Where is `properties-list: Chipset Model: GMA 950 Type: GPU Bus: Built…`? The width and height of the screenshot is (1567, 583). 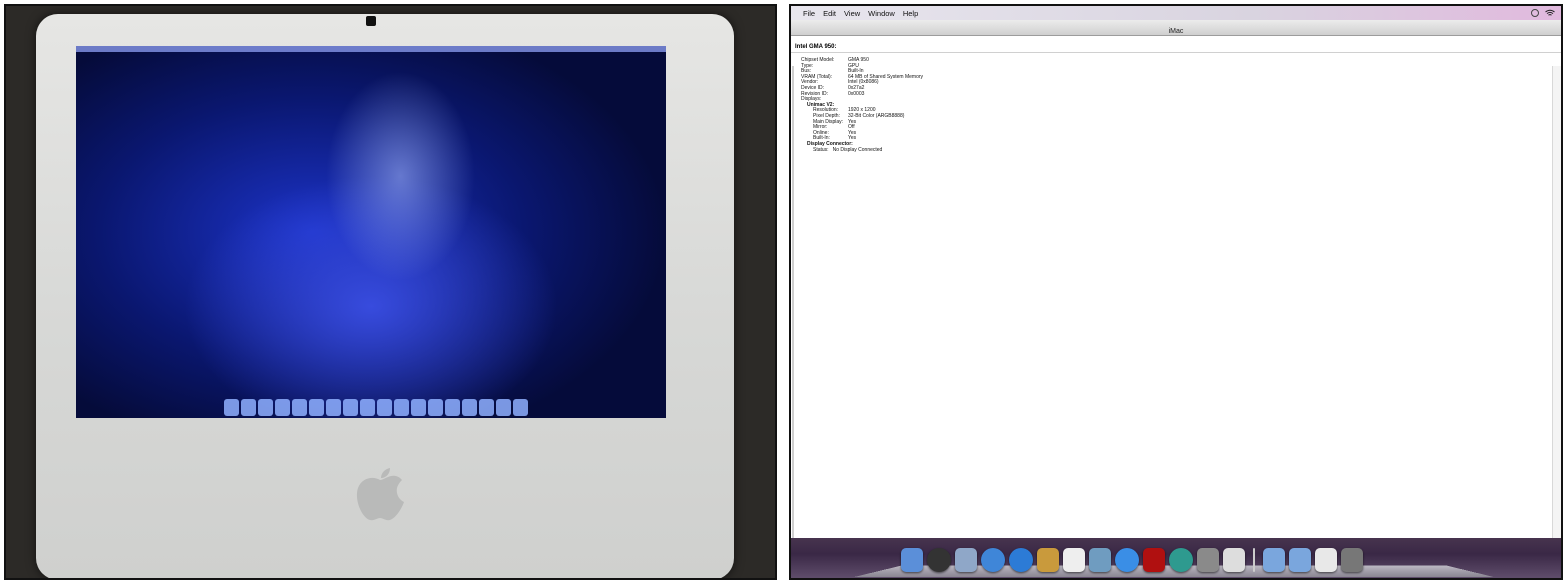 properties-list: Chipset Model: GMA 950 Type: GPU Bus: Built… is located at coordinates (862, 105).